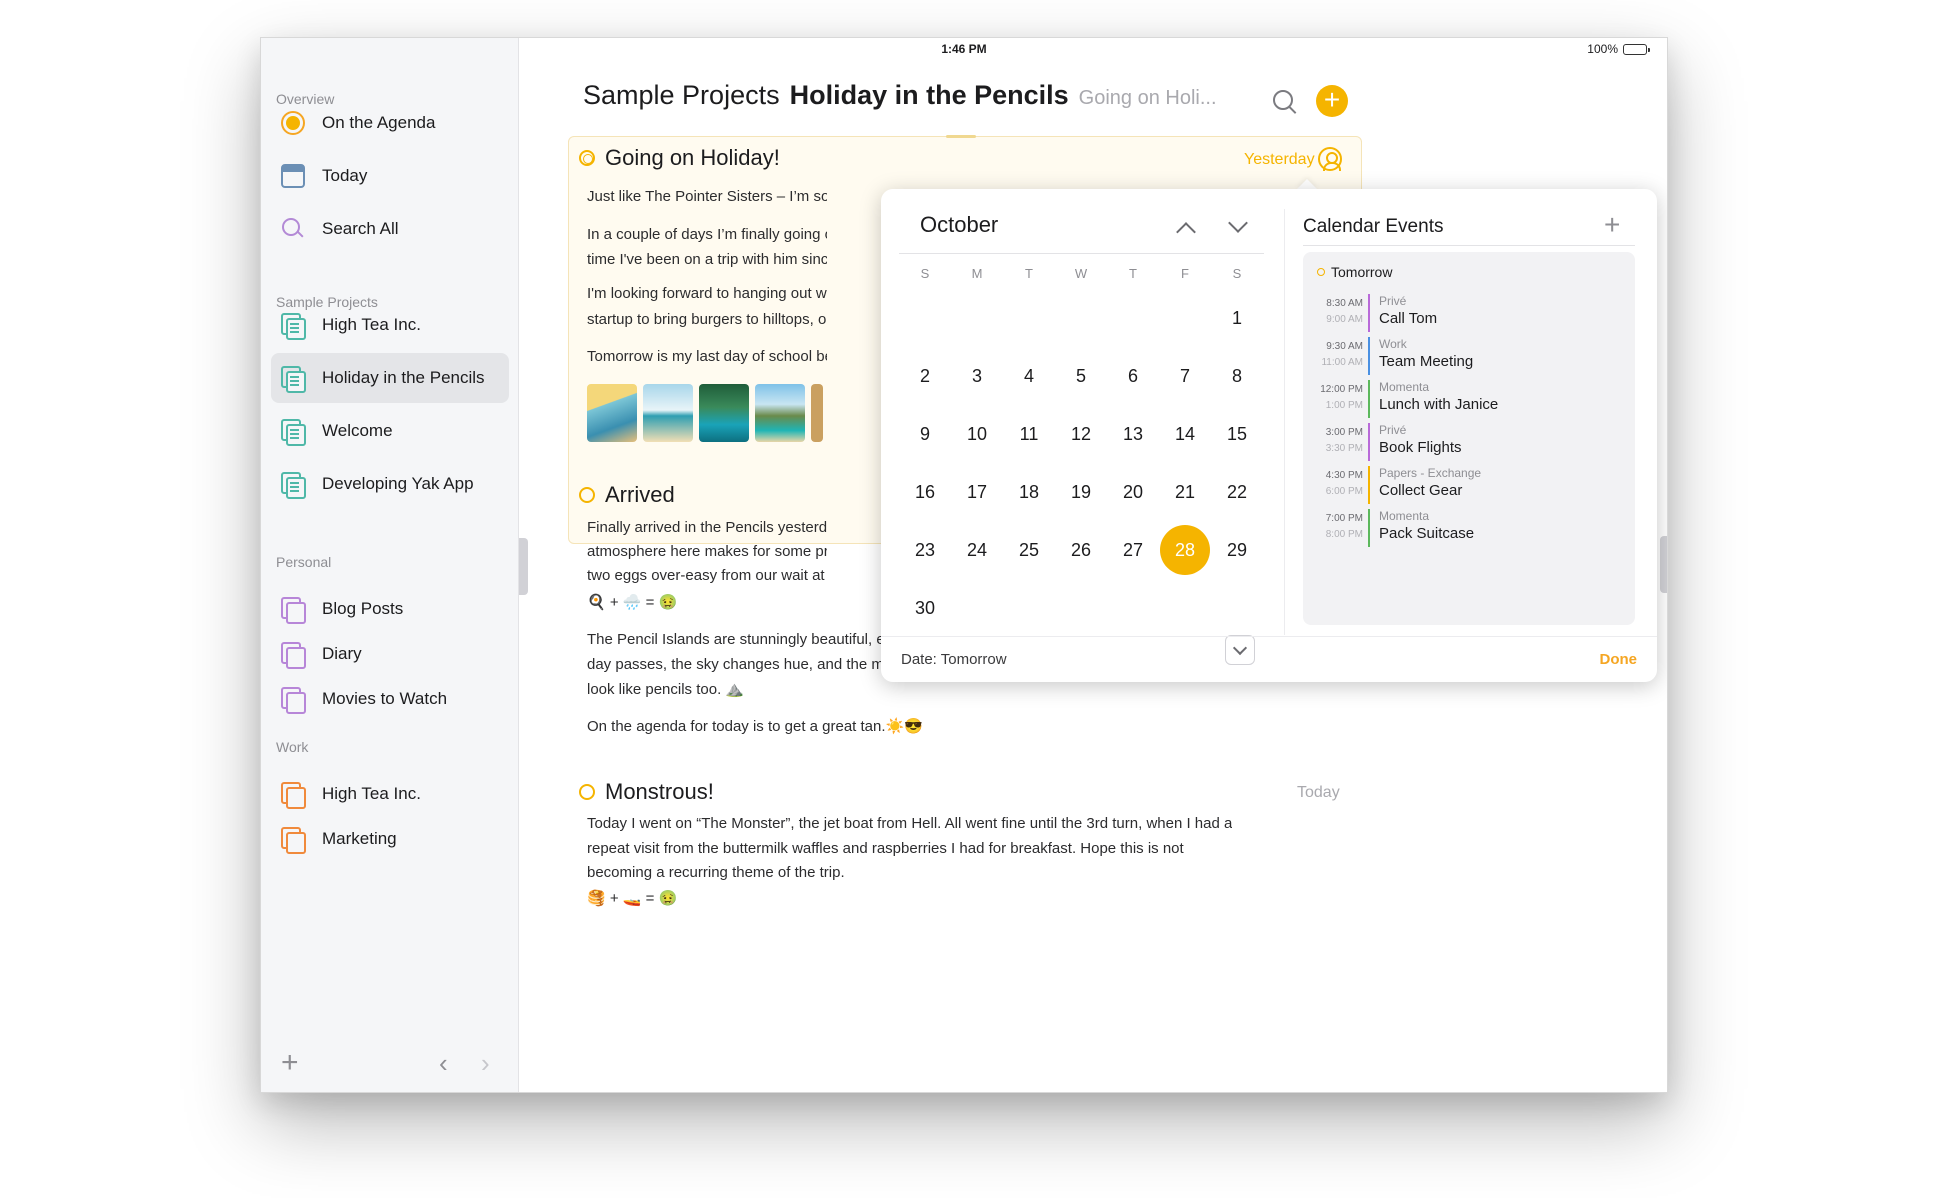 The width and height of the screenshot is (1950, 1198). Describe the element at coordinates (1636, 49) in the screenshot. I see `battery-icon` at that location.